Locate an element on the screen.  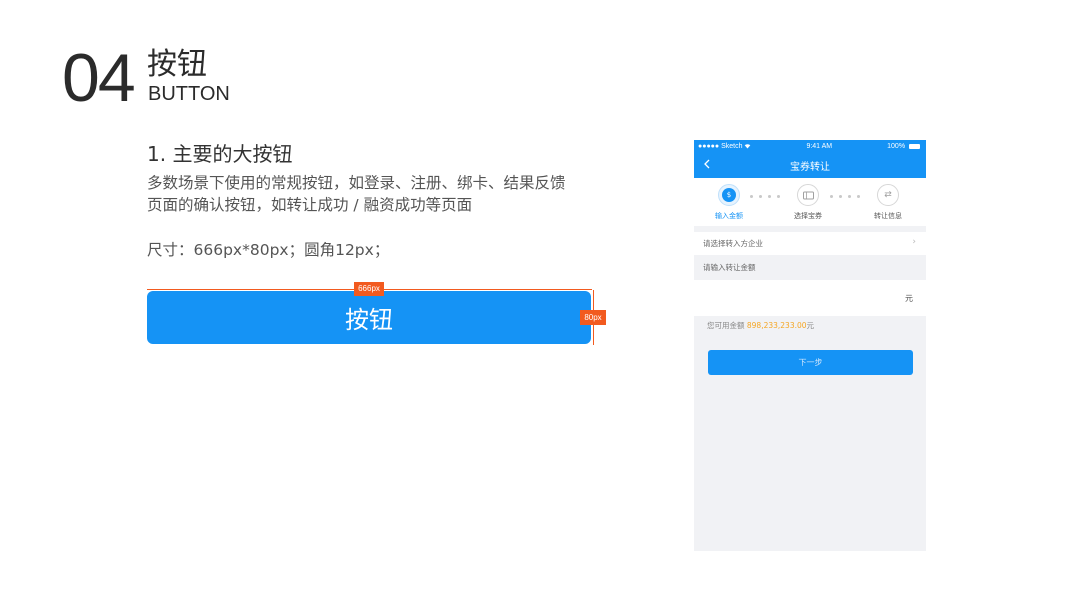
select-company-label: 请选择转入方企业 is located at coordinates (733, 243).